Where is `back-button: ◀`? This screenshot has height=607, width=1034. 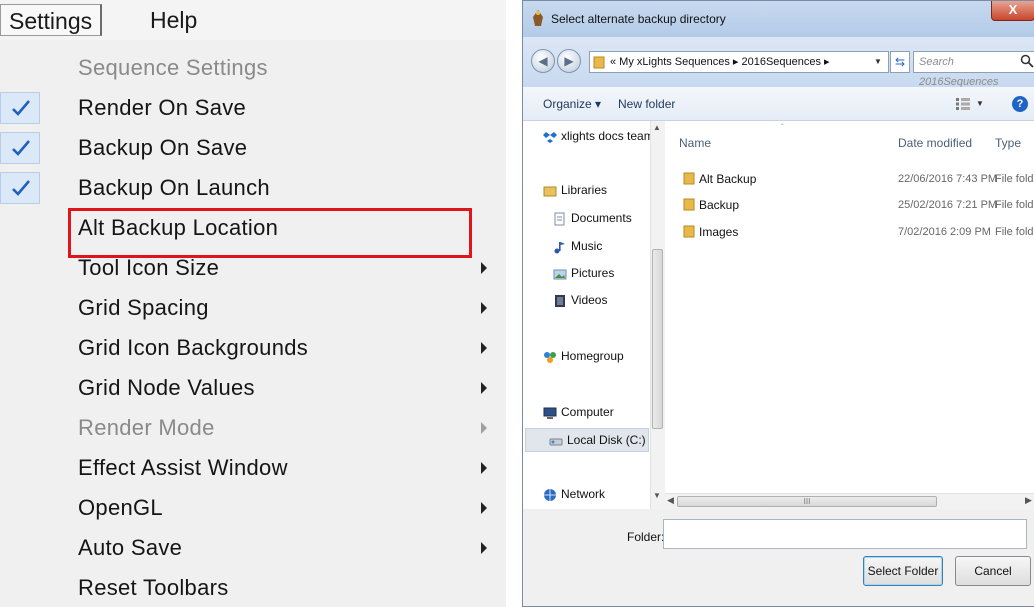
back-button: ◀ is located at coordinates (543, 61).